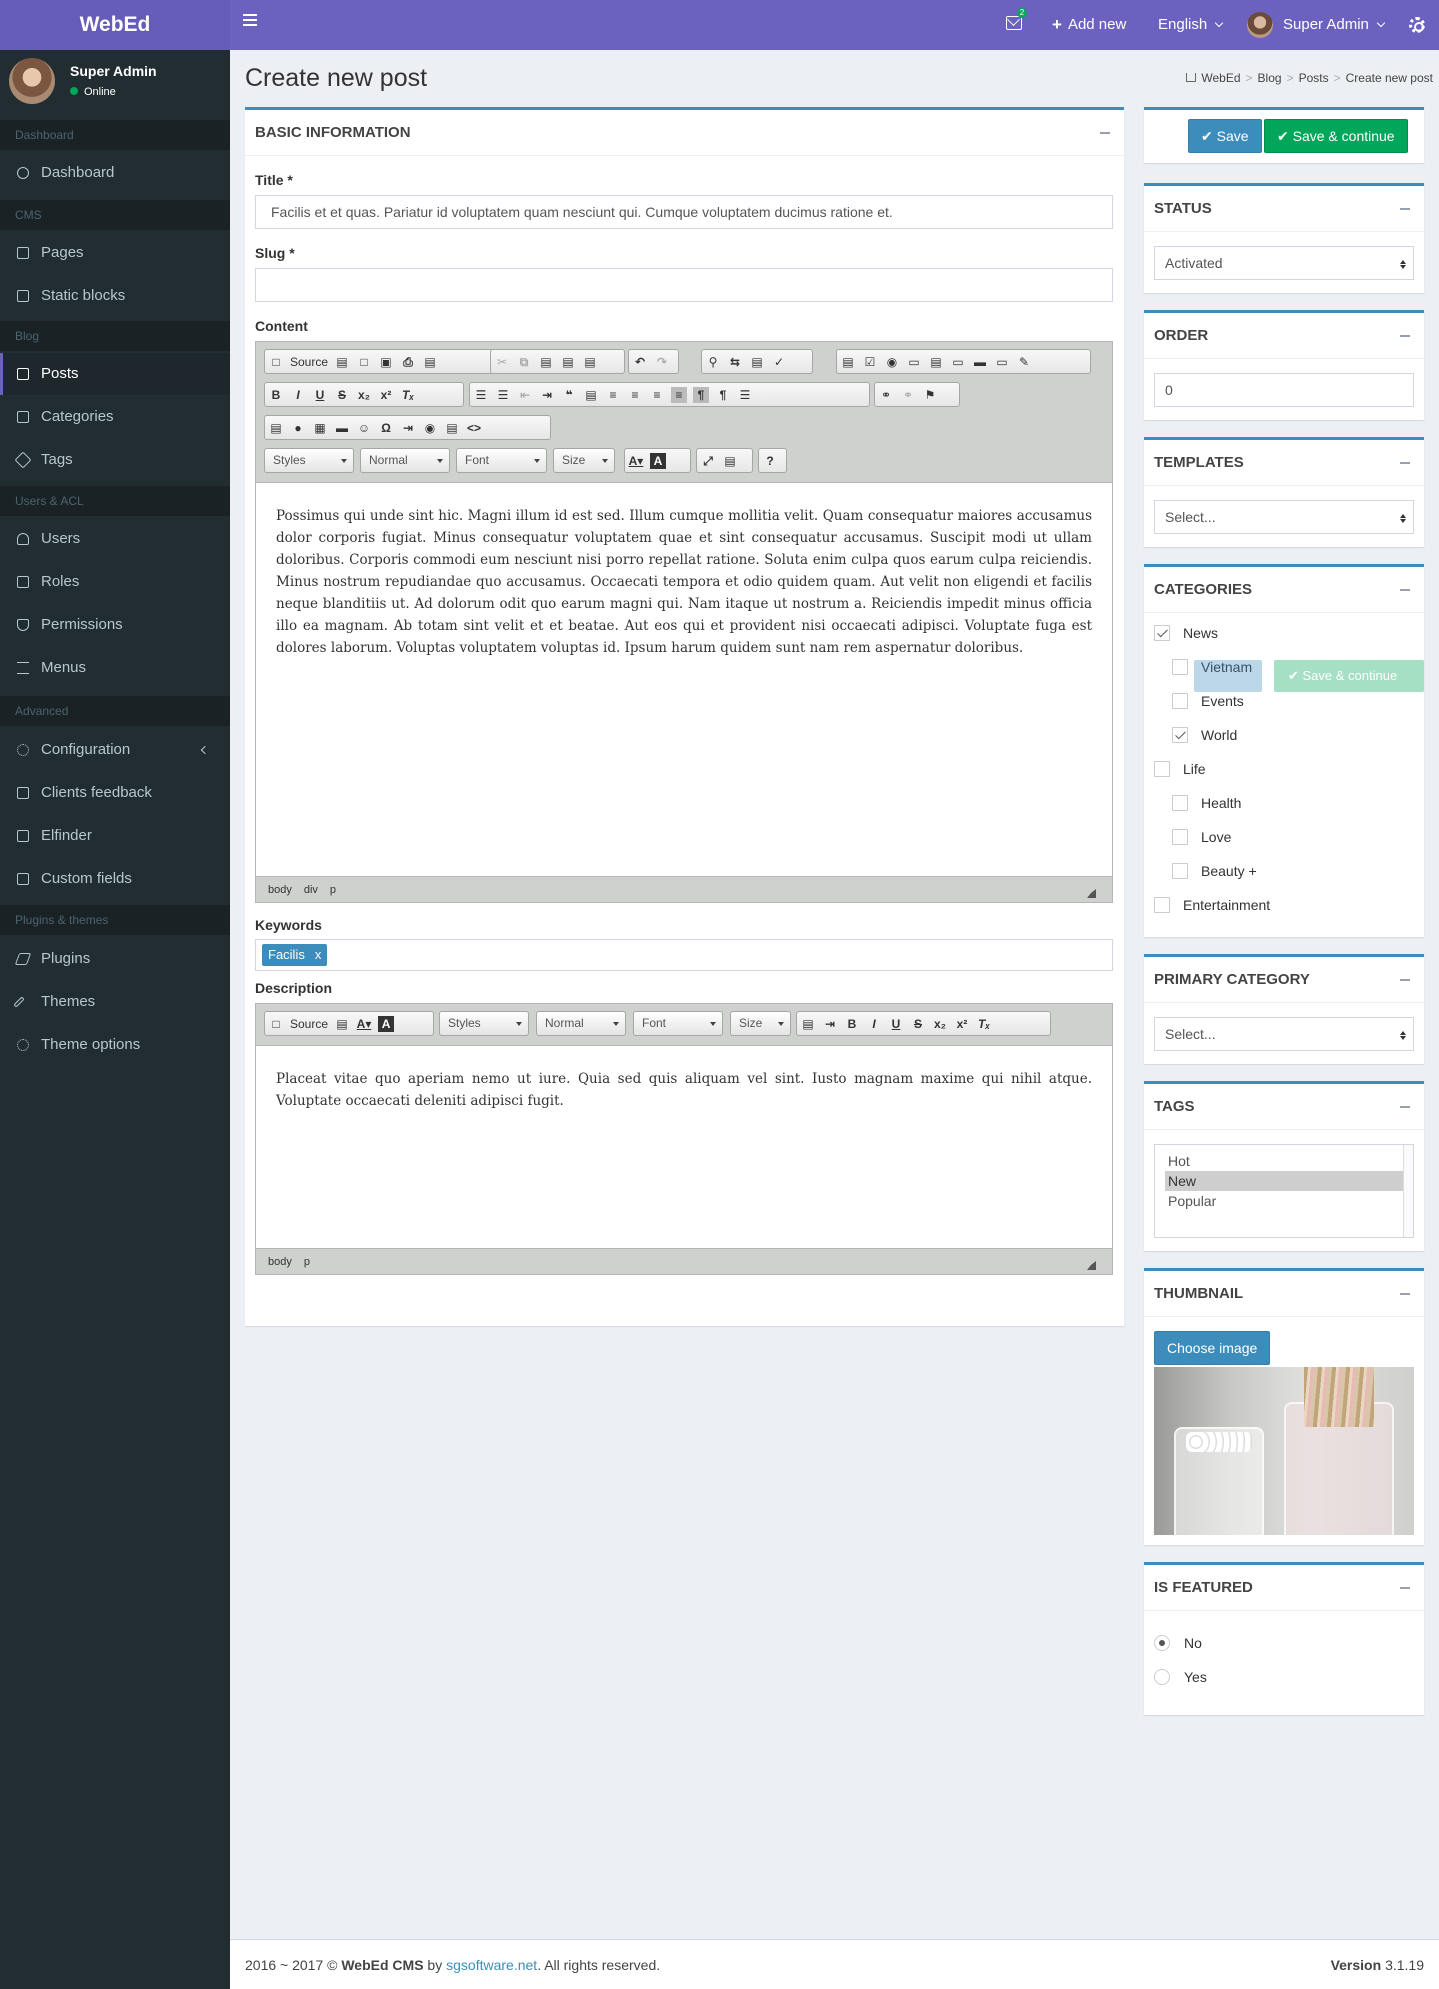 The height and width of the screenshot is (1989, 1439). I want to click on textfield-icon: ▭, so click(914, 362).